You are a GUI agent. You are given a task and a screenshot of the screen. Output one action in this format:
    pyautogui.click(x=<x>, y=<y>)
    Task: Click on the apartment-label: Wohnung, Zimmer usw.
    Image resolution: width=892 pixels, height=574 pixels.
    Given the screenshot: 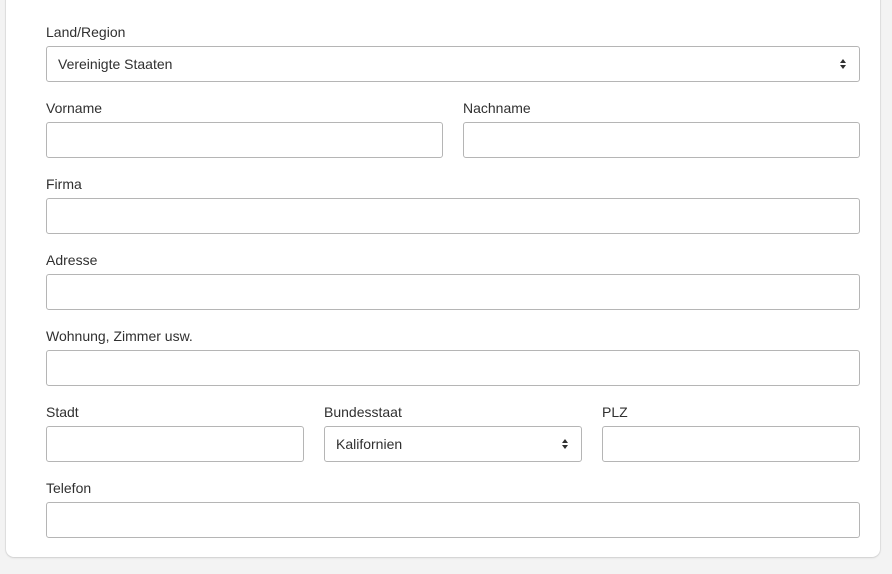 What is the action you would take?
    pyautogui.click(x=119, y=336)
    